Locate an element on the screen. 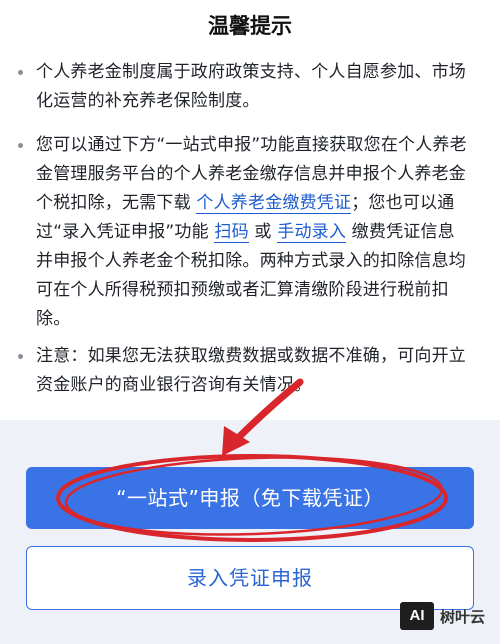 The width and height of the screenshot is (500, 644). text-line: 并申报个人养老金个税扣除。两种方式录入的扣除信息均 is located at coordinates (251, 261).